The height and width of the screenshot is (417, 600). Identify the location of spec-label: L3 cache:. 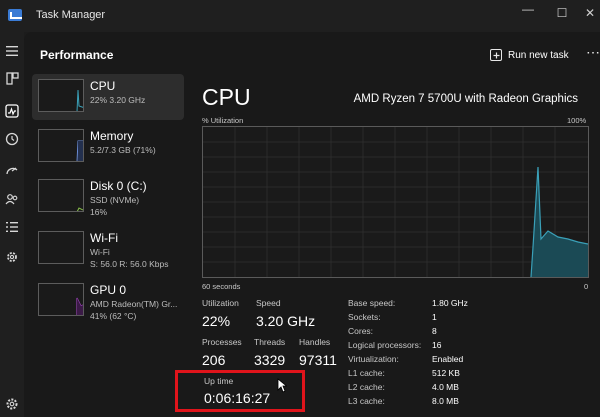
(366, 401).